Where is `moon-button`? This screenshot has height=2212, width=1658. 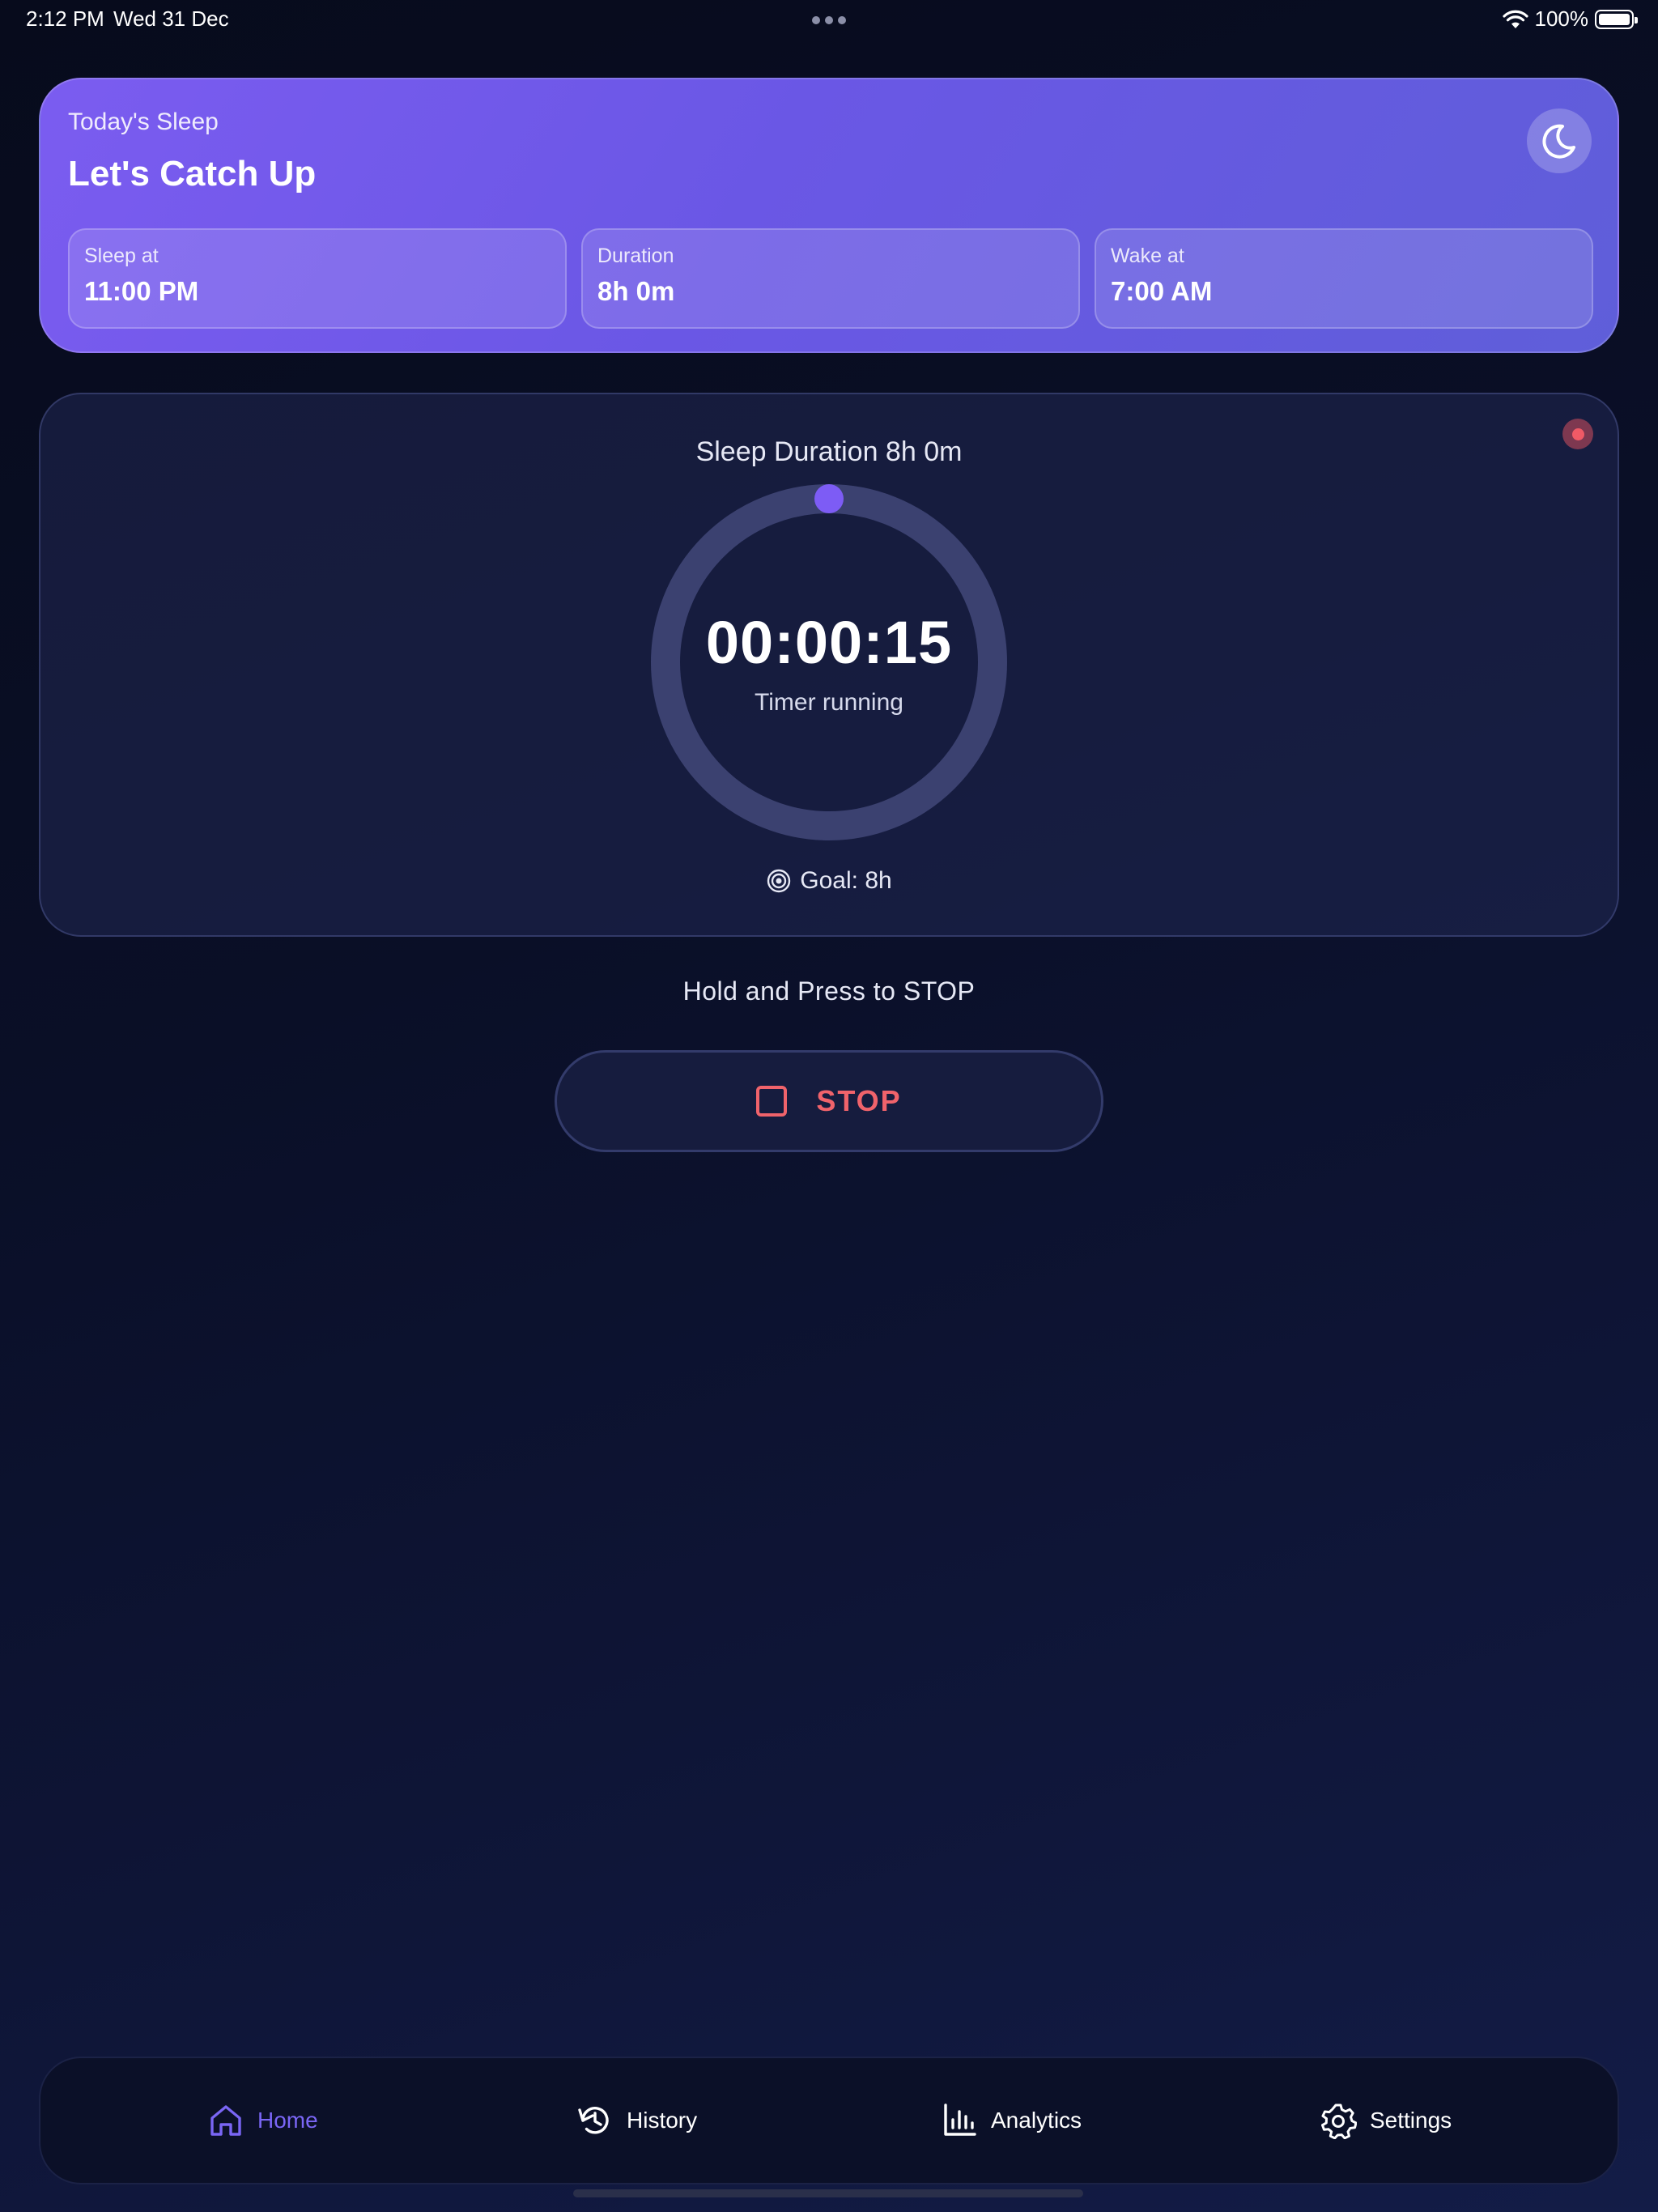
moon-button is located at coordinates (1559, 140).